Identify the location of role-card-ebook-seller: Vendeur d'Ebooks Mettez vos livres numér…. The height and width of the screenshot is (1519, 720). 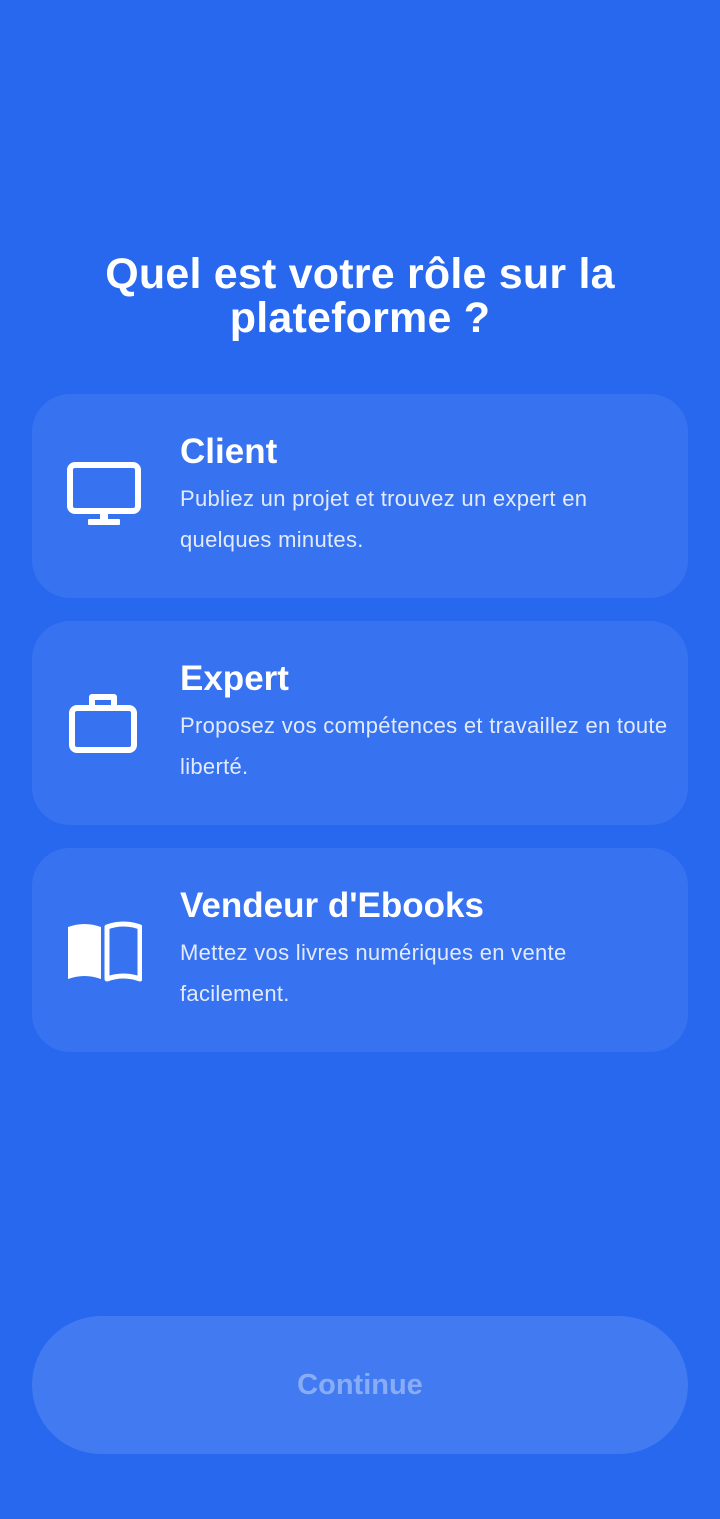
(360, 950).